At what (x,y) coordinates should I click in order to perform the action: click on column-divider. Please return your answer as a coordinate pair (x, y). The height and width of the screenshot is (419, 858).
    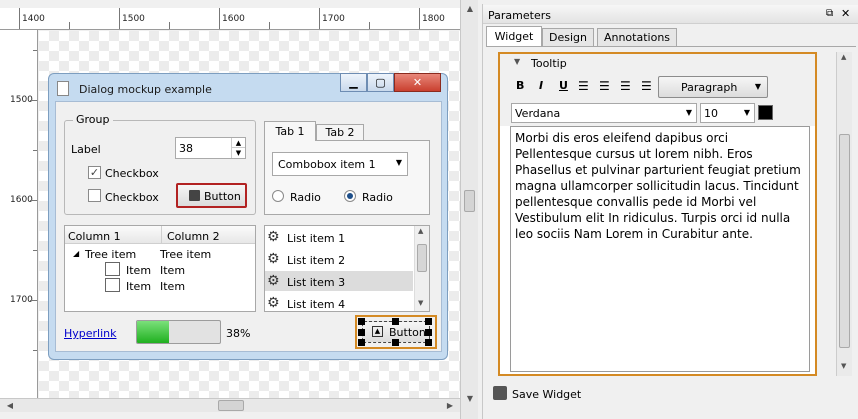
    Looking at the image, I should click on (161, 235).